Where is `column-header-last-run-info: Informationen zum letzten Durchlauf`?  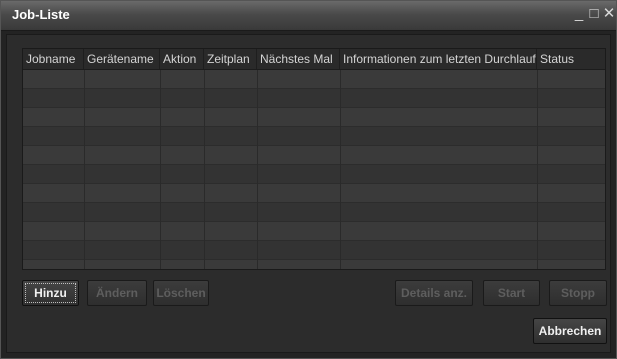
column-header-last-run-info: Informationen zum letzten Durchlauf is located at coordinates (438, 59).